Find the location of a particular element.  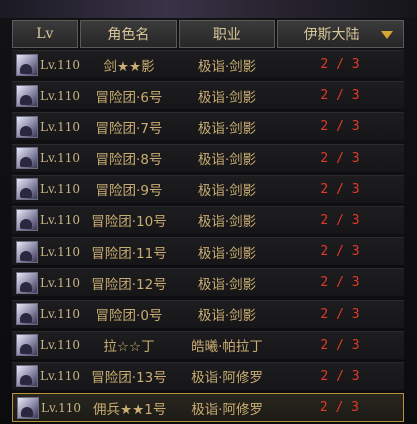

character-row: Lv.110 拉☆☆丁 皓曦·帕拉丁 2 / 3 is located at coordinates (208, 345).